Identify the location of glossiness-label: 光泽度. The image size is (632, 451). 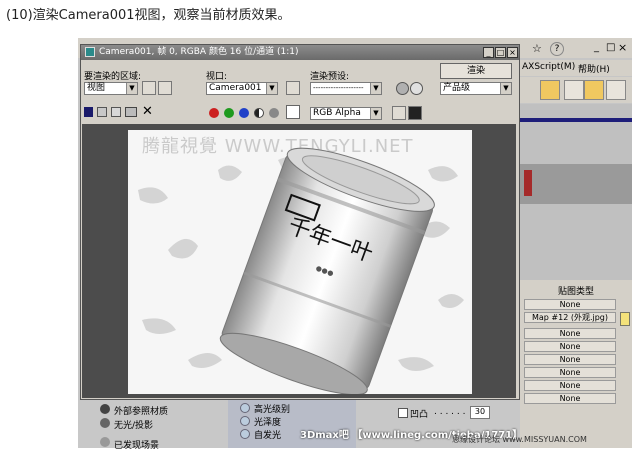
(268, 423).